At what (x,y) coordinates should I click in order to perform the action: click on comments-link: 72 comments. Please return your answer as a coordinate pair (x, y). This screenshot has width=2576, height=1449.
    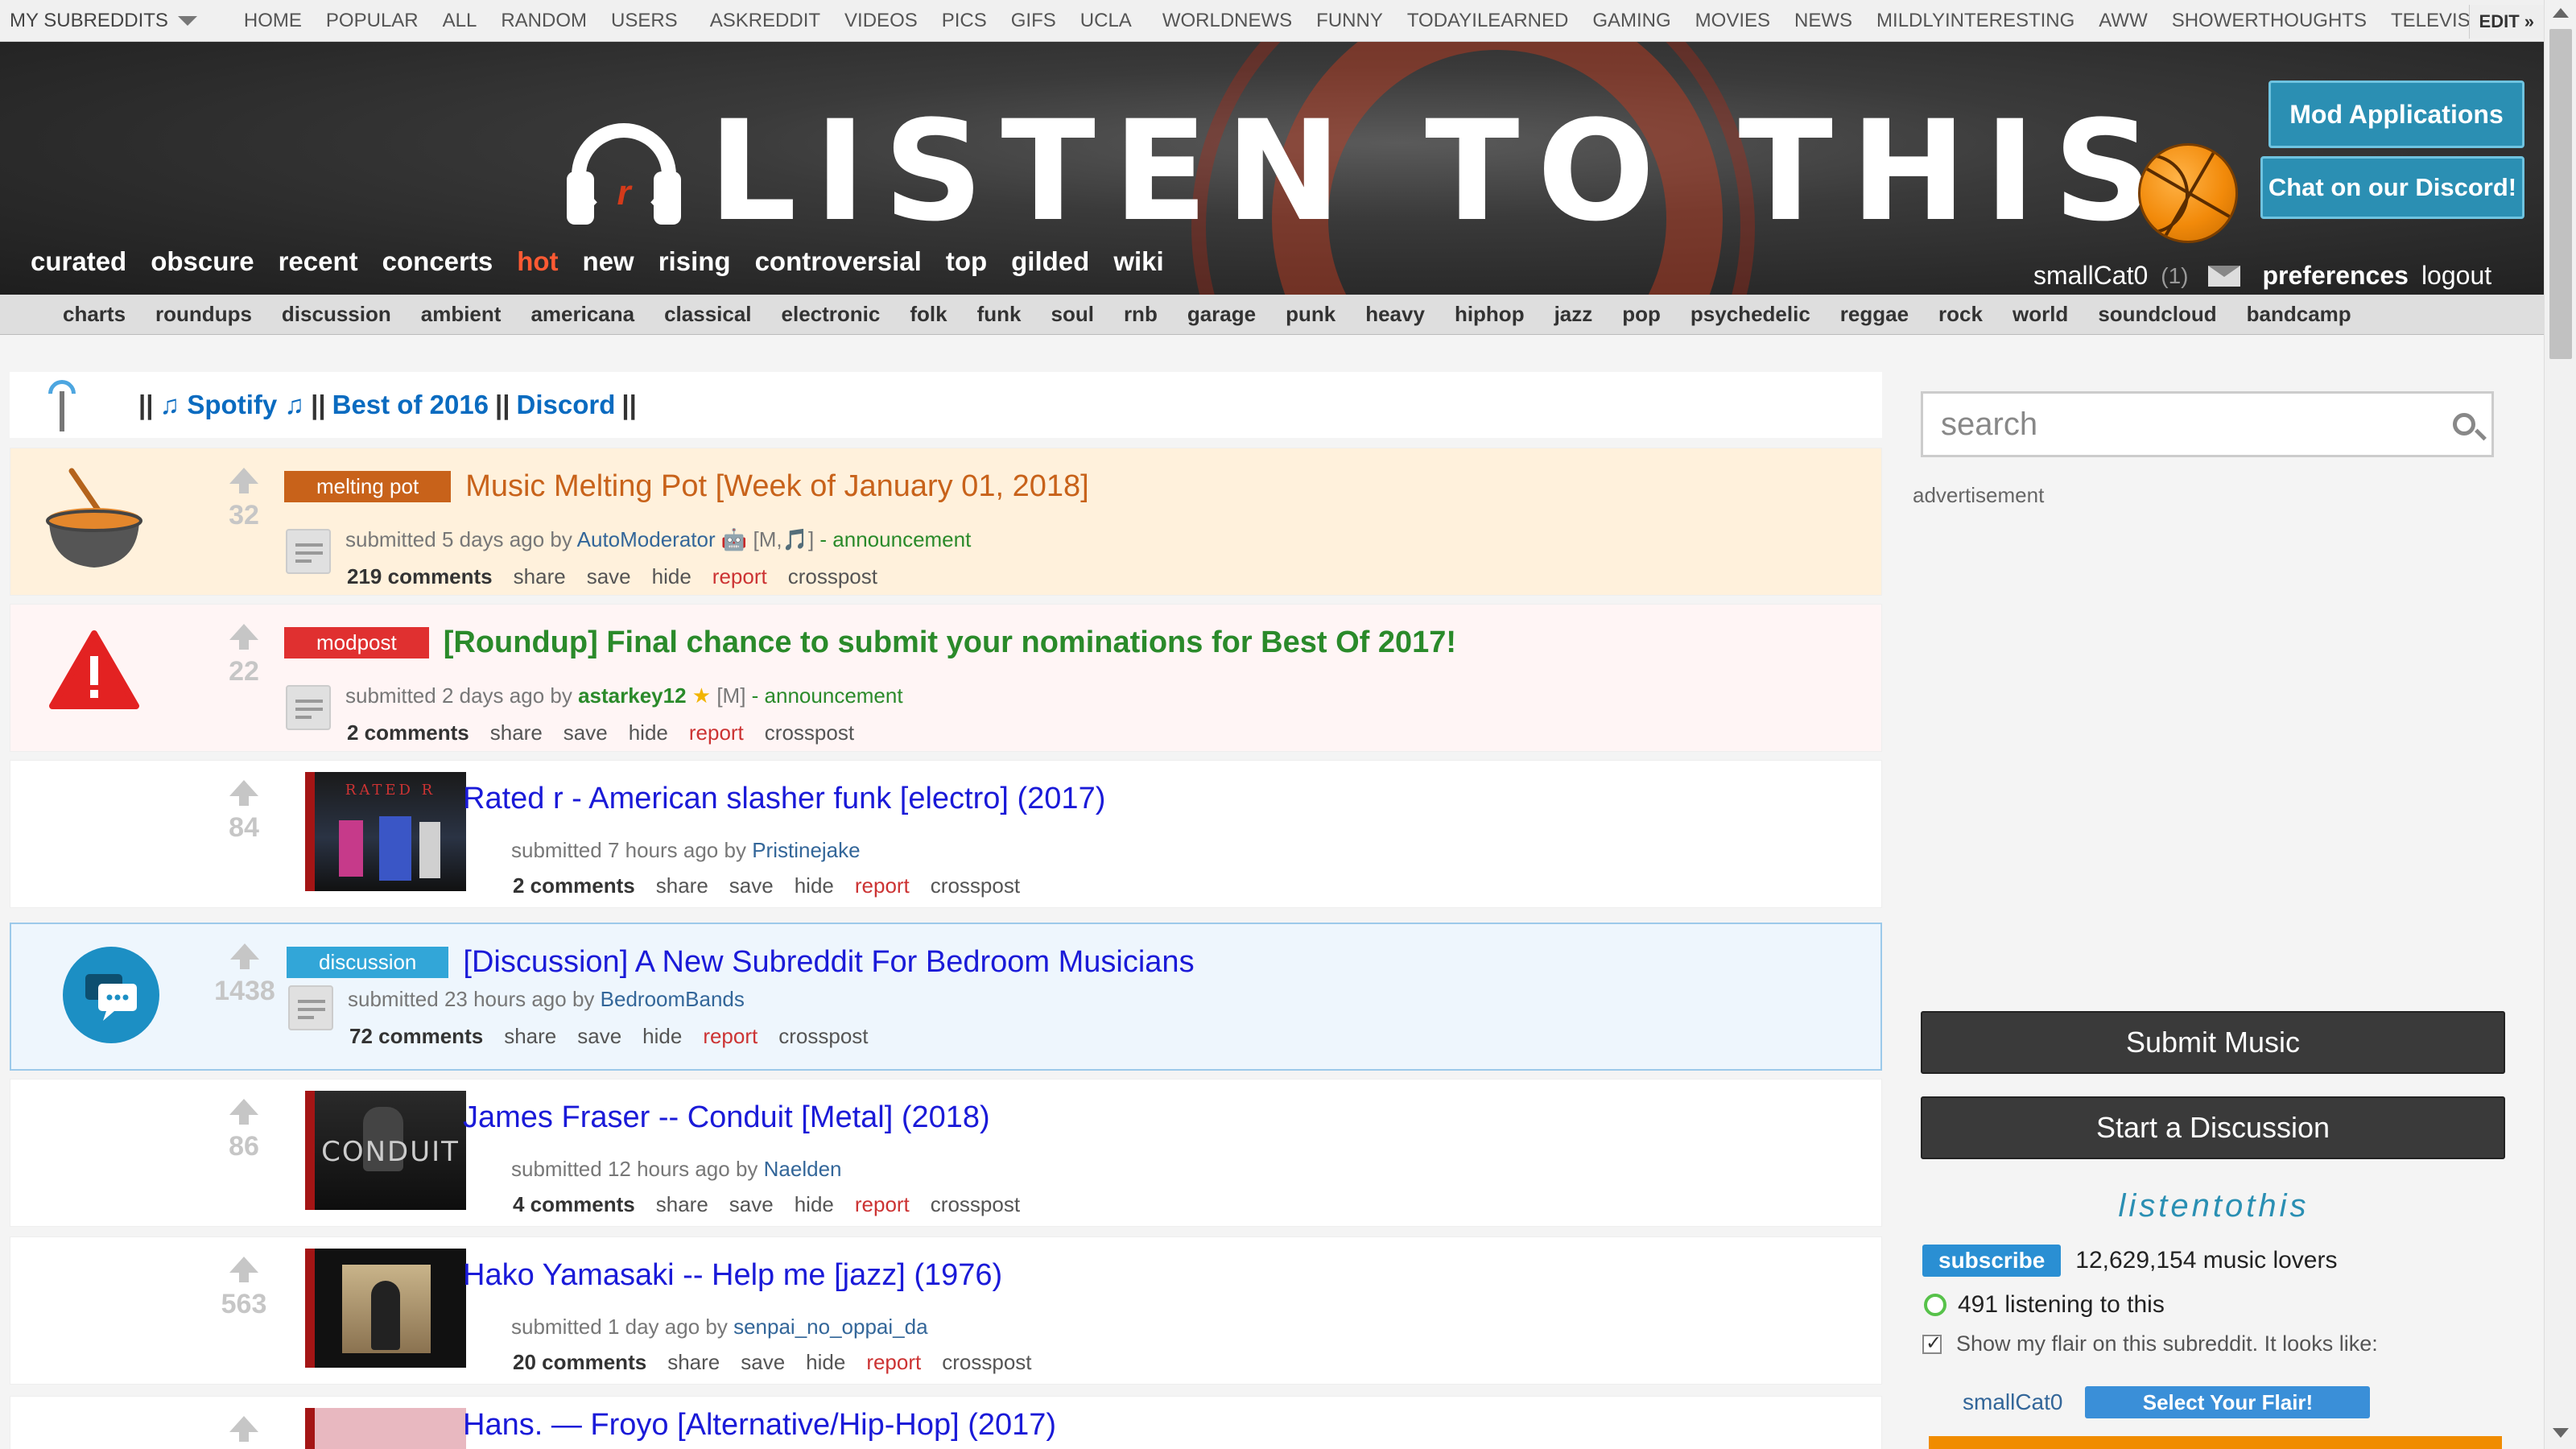
    Looking at the image, I should click on (416, 1036).